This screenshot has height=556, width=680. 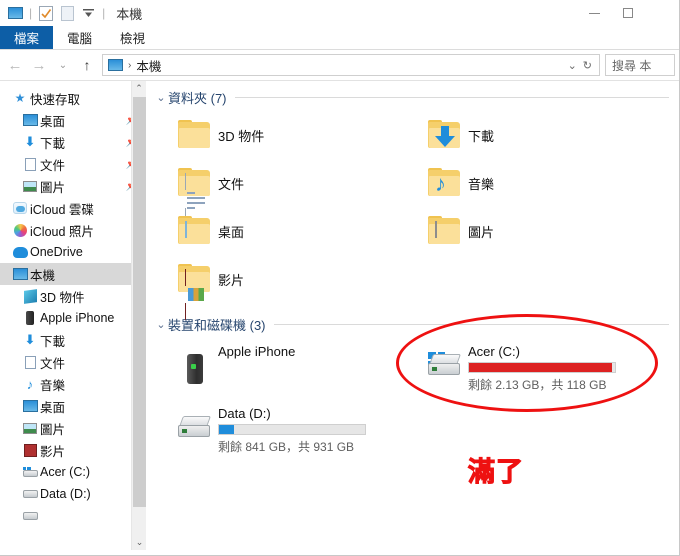 I want to click on sidebar-item-data-d: Data (D:), so click(x=73, y=494).